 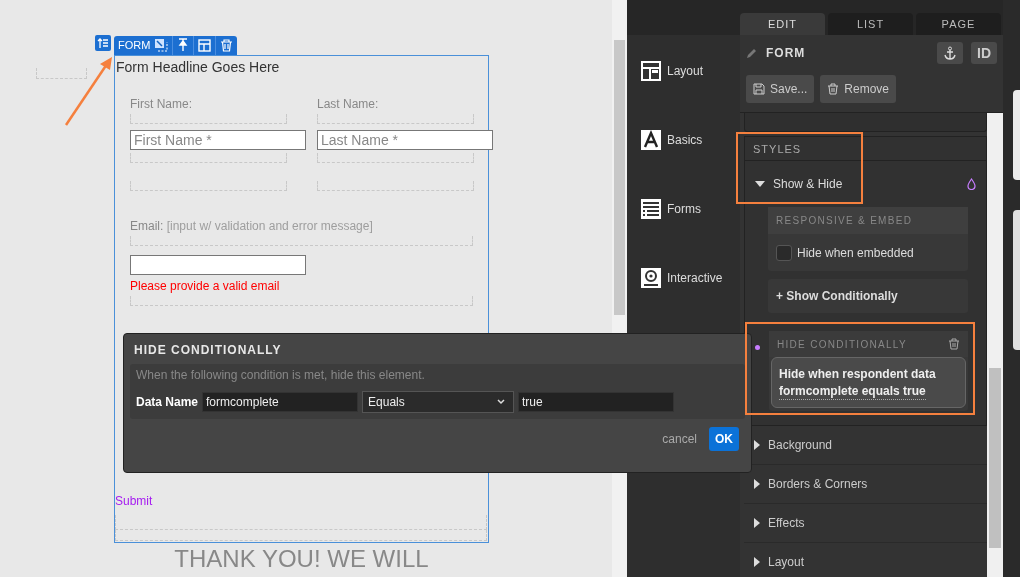 I want to click on option-heading: RESPONSIVE & EMBED, so click(x=868, y=220).